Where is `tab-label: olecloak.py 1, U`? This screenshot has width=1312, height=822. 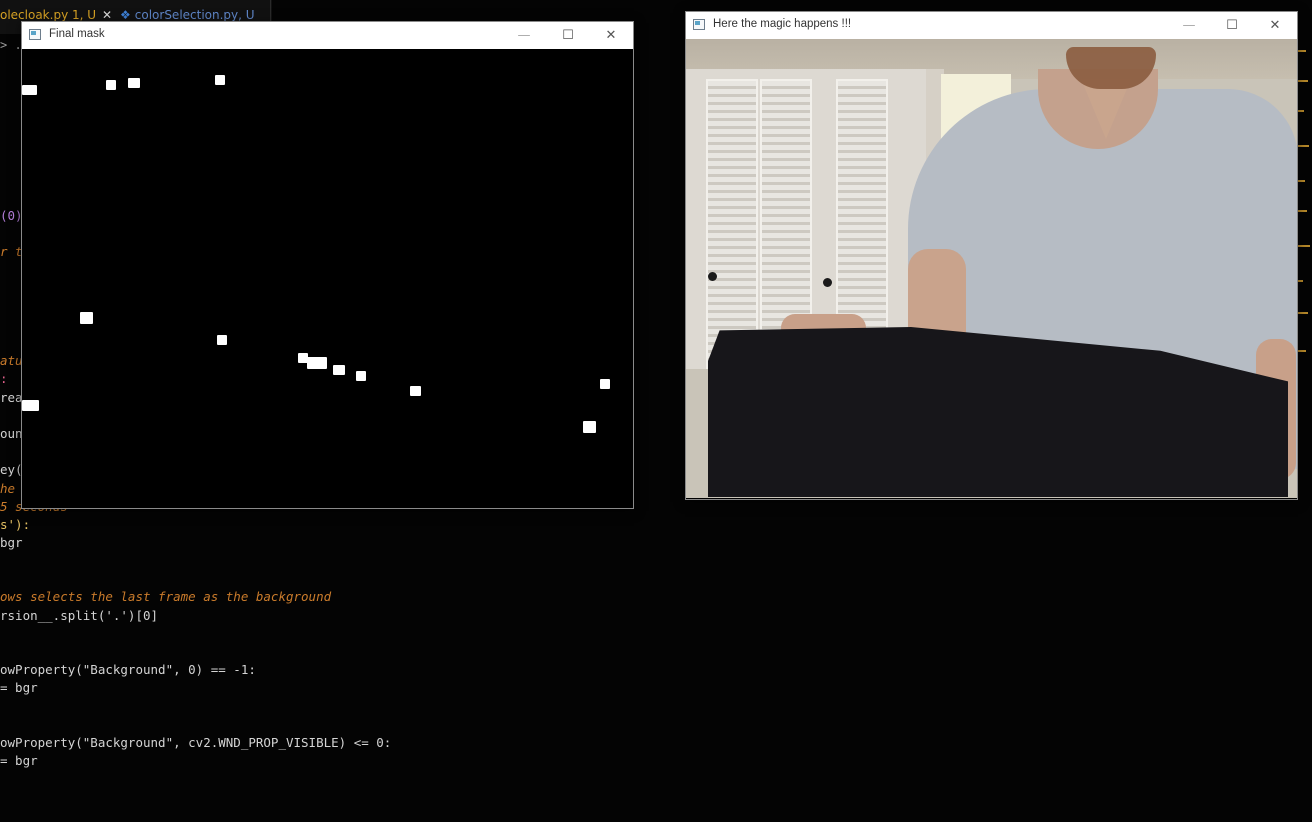 tab-label: olecloak.py 1, U is located at coordinates (48, 15).